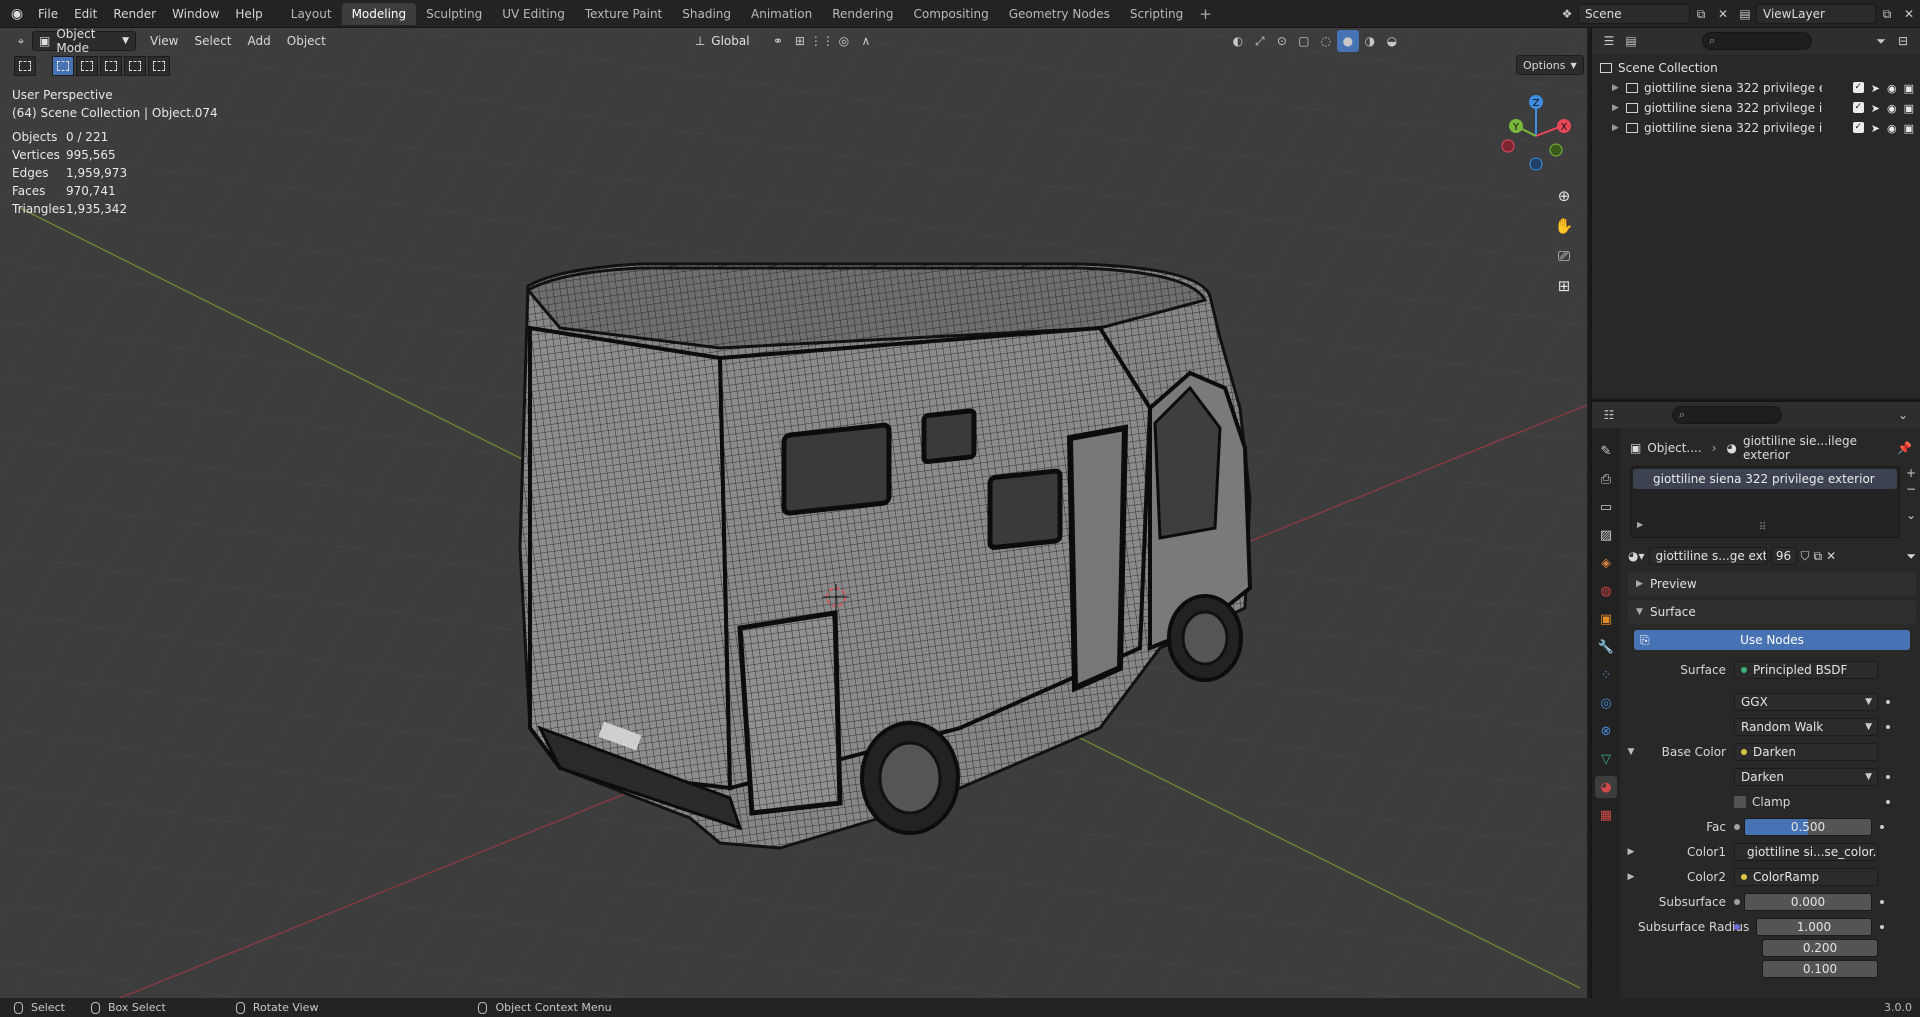 The width and height of the screenshot is (1920, 1017). I want to click on select-difference-icon, so click(135, 66).